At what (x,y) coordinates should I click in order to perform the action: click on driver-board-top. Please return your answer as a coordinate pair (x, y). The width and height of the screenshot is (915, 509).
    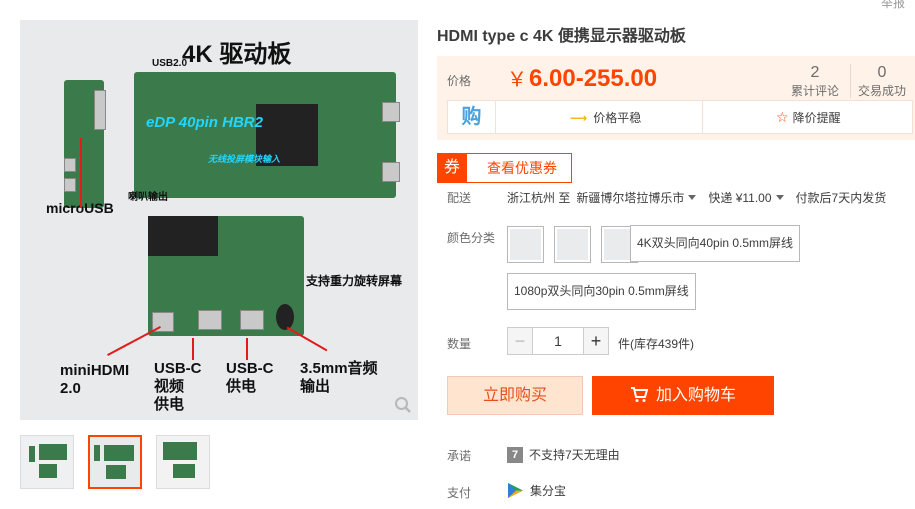
    Looking at the image, I should click on (267, 135).